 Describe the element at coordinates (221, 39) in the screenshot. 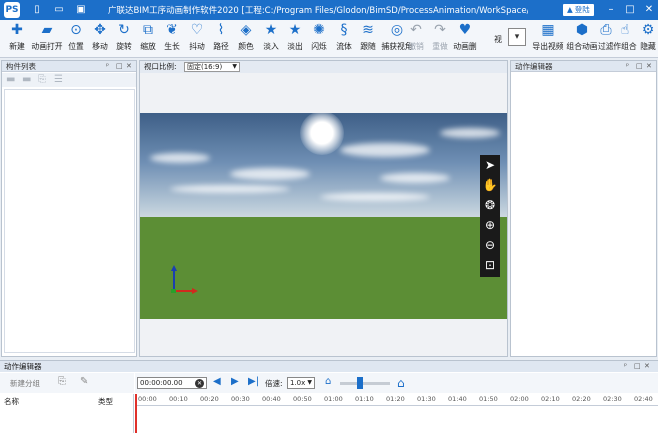

I see `path-button: ⌇ 路径` at that location.